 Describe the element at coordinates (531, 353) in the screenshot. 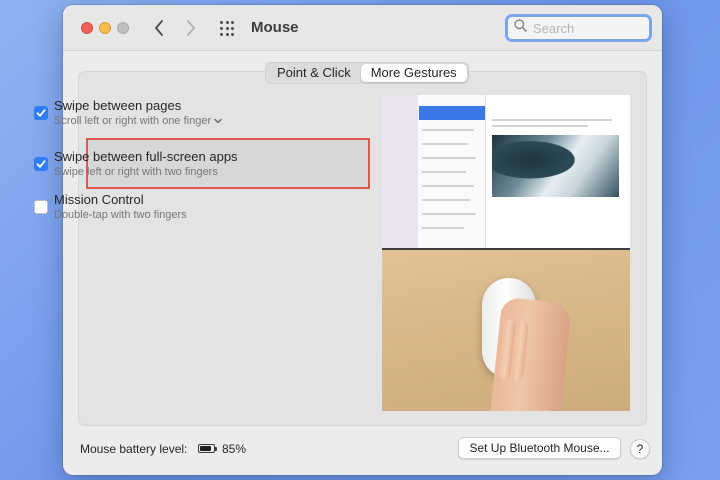

I see `preview-hand` at that location.